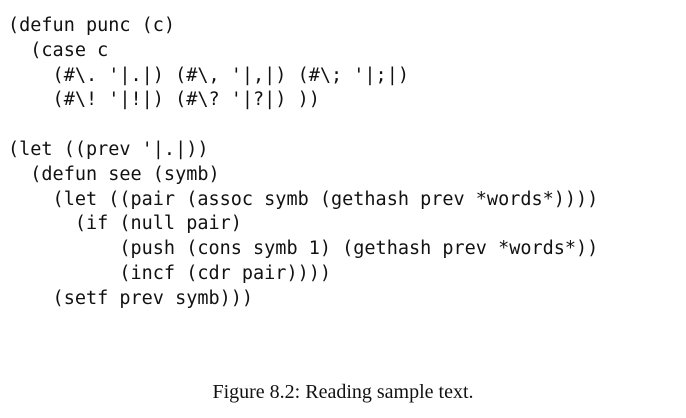 This screenshot has width=686, height=418. I want to click on code-line-let-prev: (let ((prev '|.|)), so click(108, 149).